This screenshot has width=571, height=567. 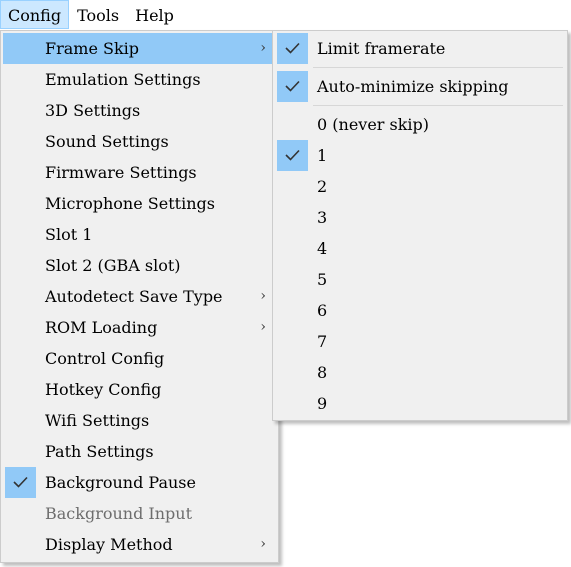 What do you see at coordinates (107, 141) in the screenshot?
I see `menu-item-label: Sound Settings` at bounding box center [107, 141].